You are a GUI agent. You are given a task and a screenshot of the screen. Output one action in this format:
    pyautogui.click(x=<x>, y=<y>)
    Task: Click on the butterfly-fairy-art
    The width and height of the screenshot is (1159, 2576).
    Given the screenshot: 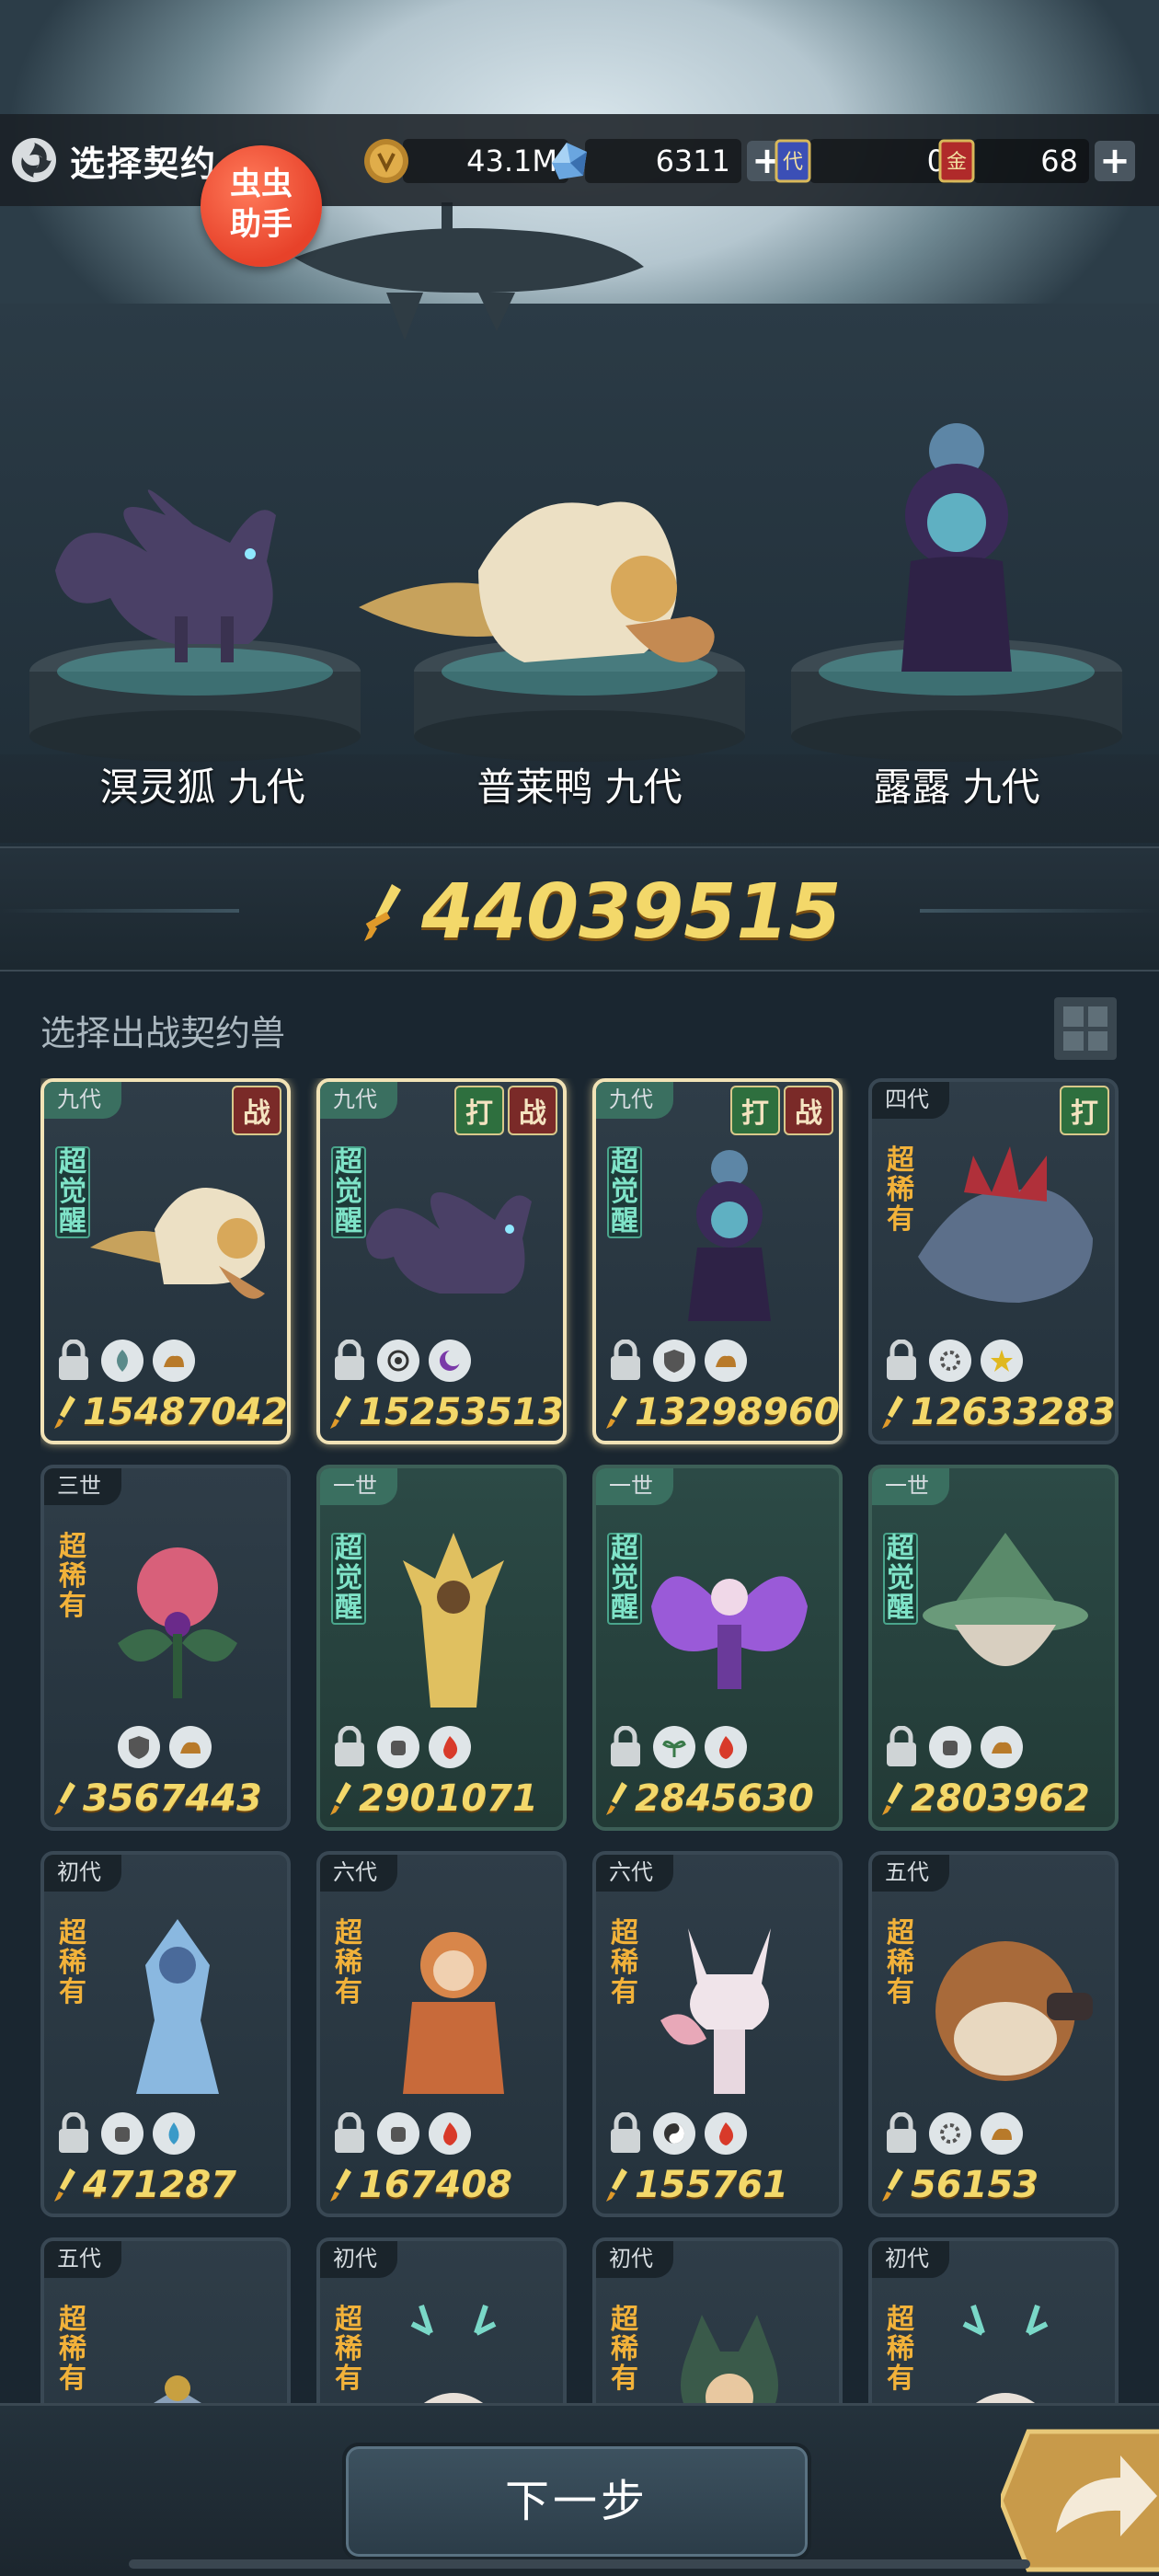 What is the action you would take?
    pyautogui.click(x=729, y=1632)
    